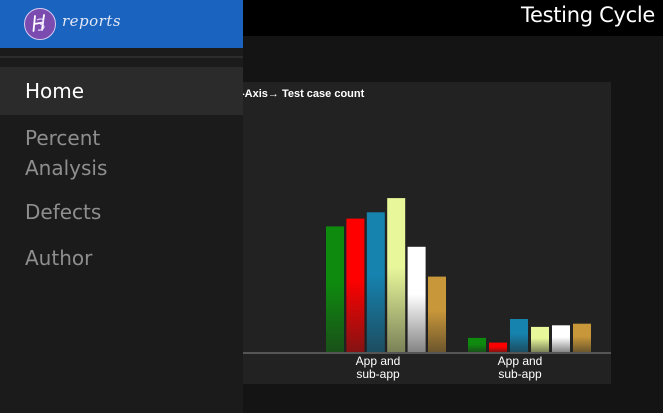 This screenshot has width=663, height=413. What do you see at coordinates (40, 24) in the screenshot?
I see `logo-monogram-icon` at bounding box center [40, 24].